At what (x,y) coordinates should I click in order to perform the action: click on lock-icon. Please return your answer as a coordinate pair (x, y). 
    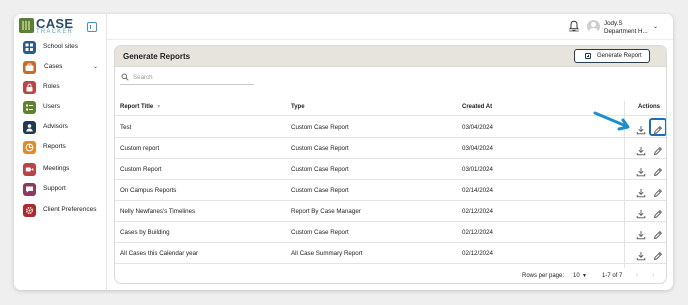
    Looking at the image, I should click on (29, 87).